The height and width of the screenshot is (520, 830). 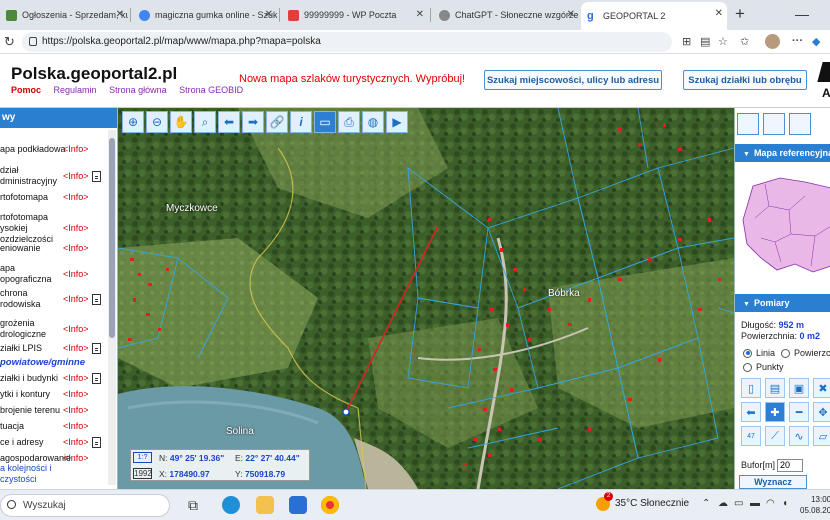 I want to click on layer-label: ziałki i budynki, so click(x=29, y=378).